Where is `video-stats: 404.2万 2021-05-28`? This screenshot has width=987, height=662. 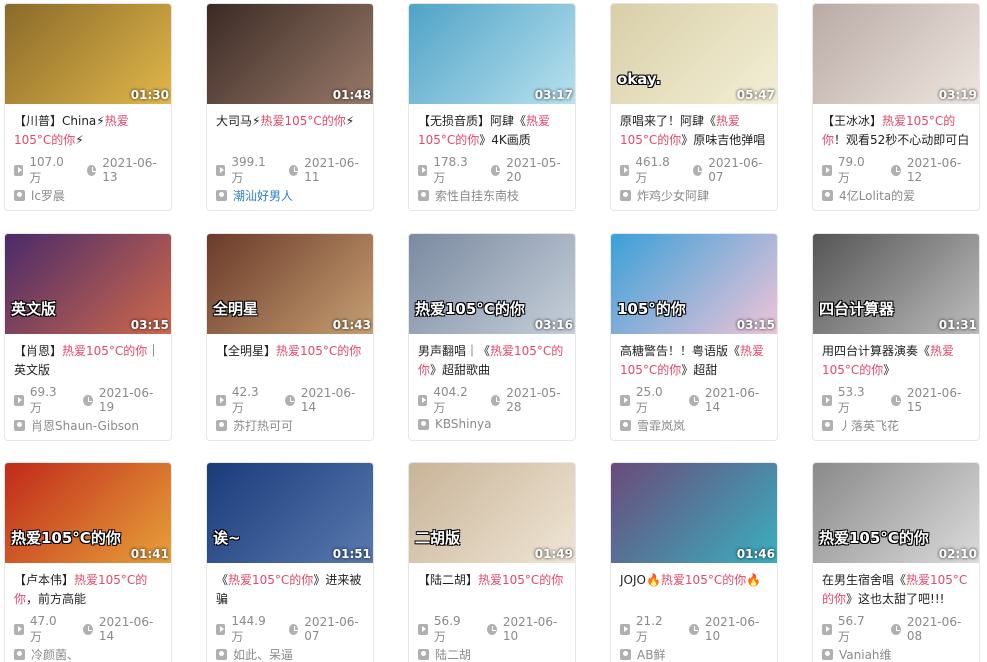
video-stats: 404.2万 2021-05-28 is located at coordinates (492, 398).